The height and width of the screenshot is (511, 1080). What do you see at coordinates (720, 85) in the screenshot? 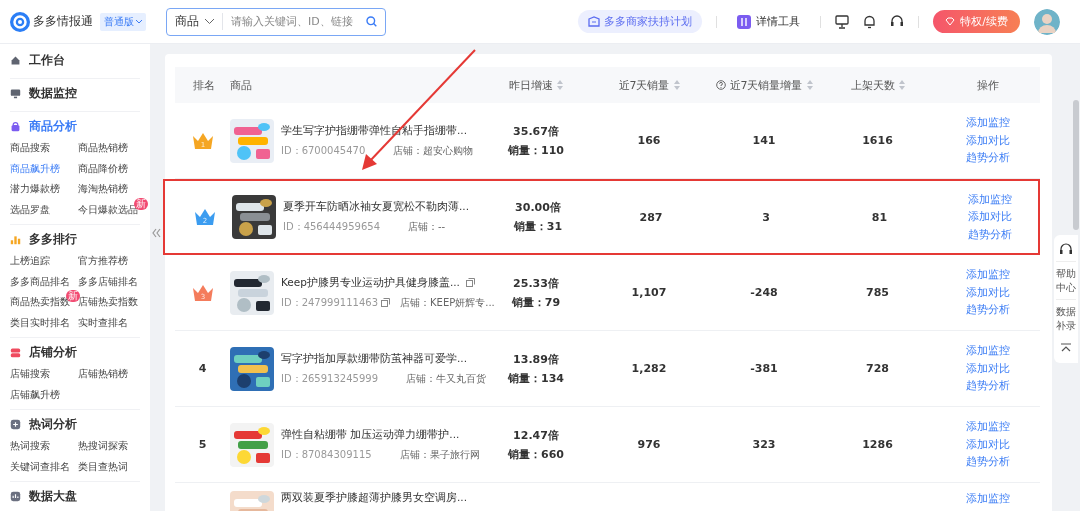
I see `help-icon` at bounding box center [720, 85].